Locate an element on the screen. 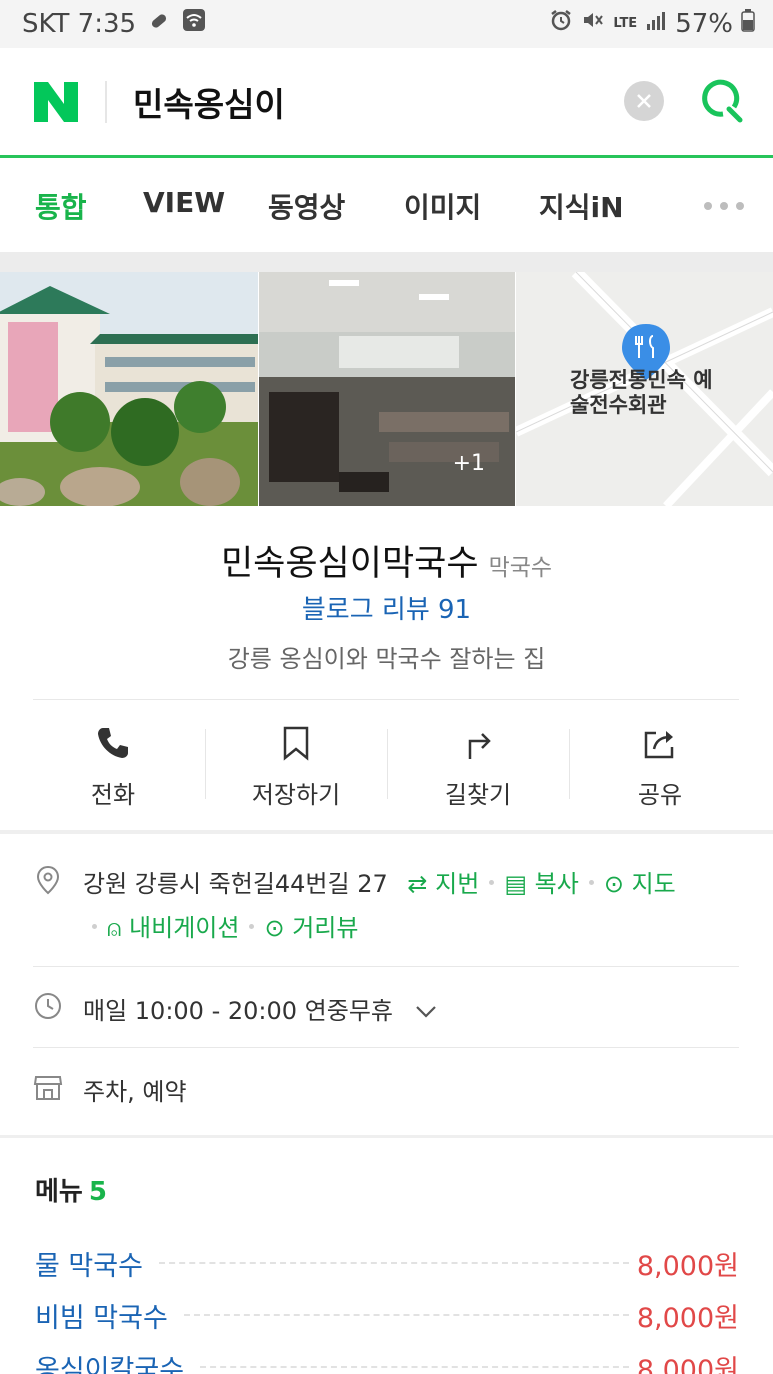 Image resolution: width=773 pixels, height=1374 pixels. interior-photo: +1 is located at coordinates (387, 389).